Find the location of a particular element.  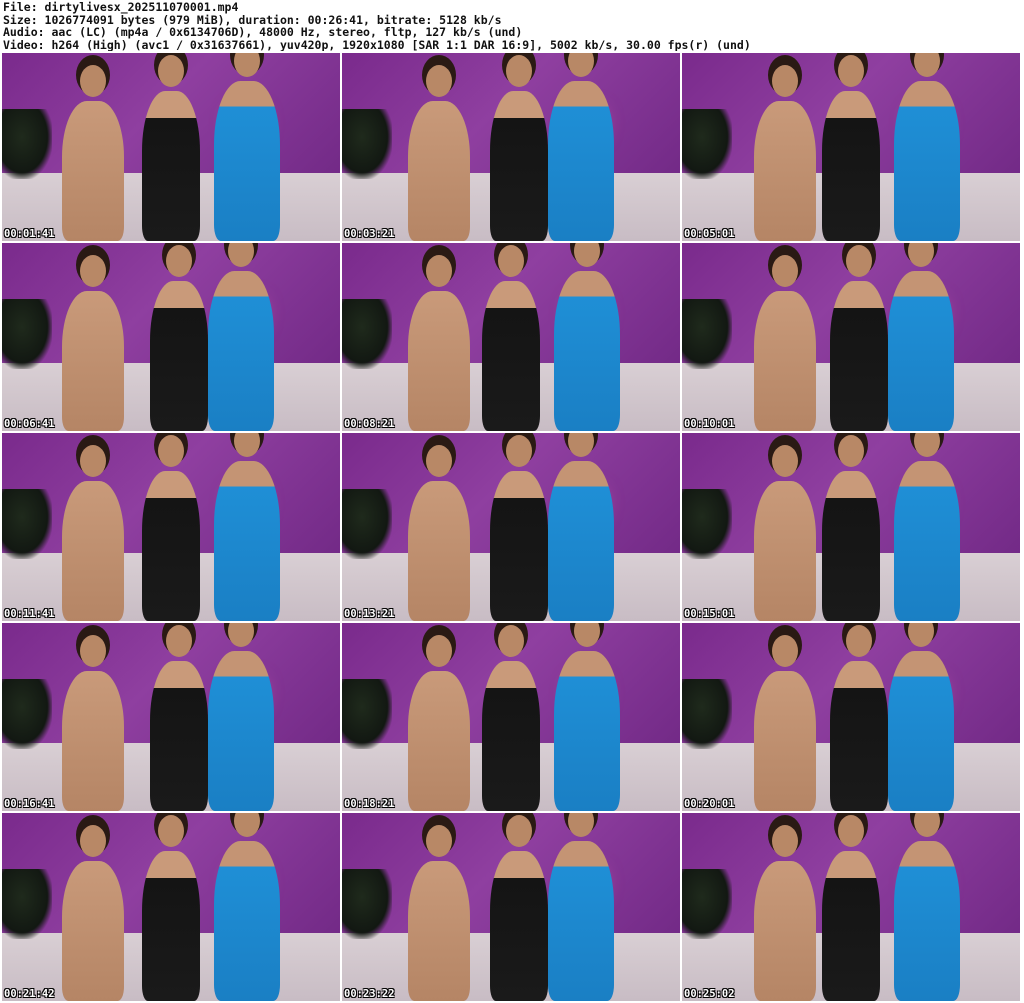

thumbnail-timestamp: 00:03:21 is located at coordinates (369, 234).